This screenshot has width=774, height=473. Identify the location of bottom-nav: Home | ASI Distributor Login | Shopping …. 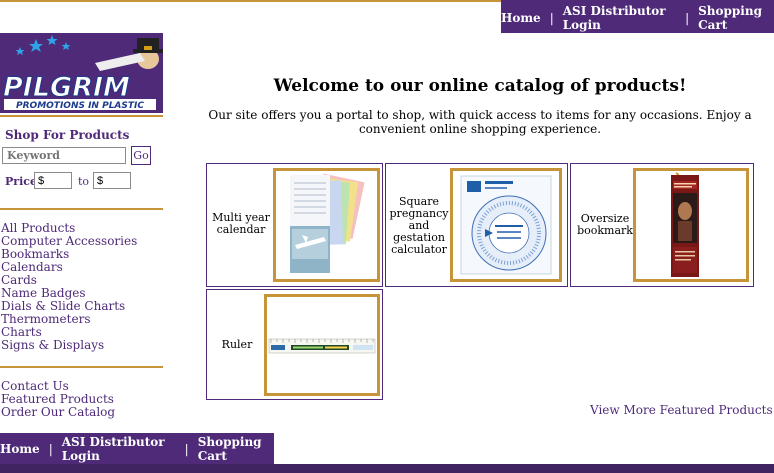
(137, 448).